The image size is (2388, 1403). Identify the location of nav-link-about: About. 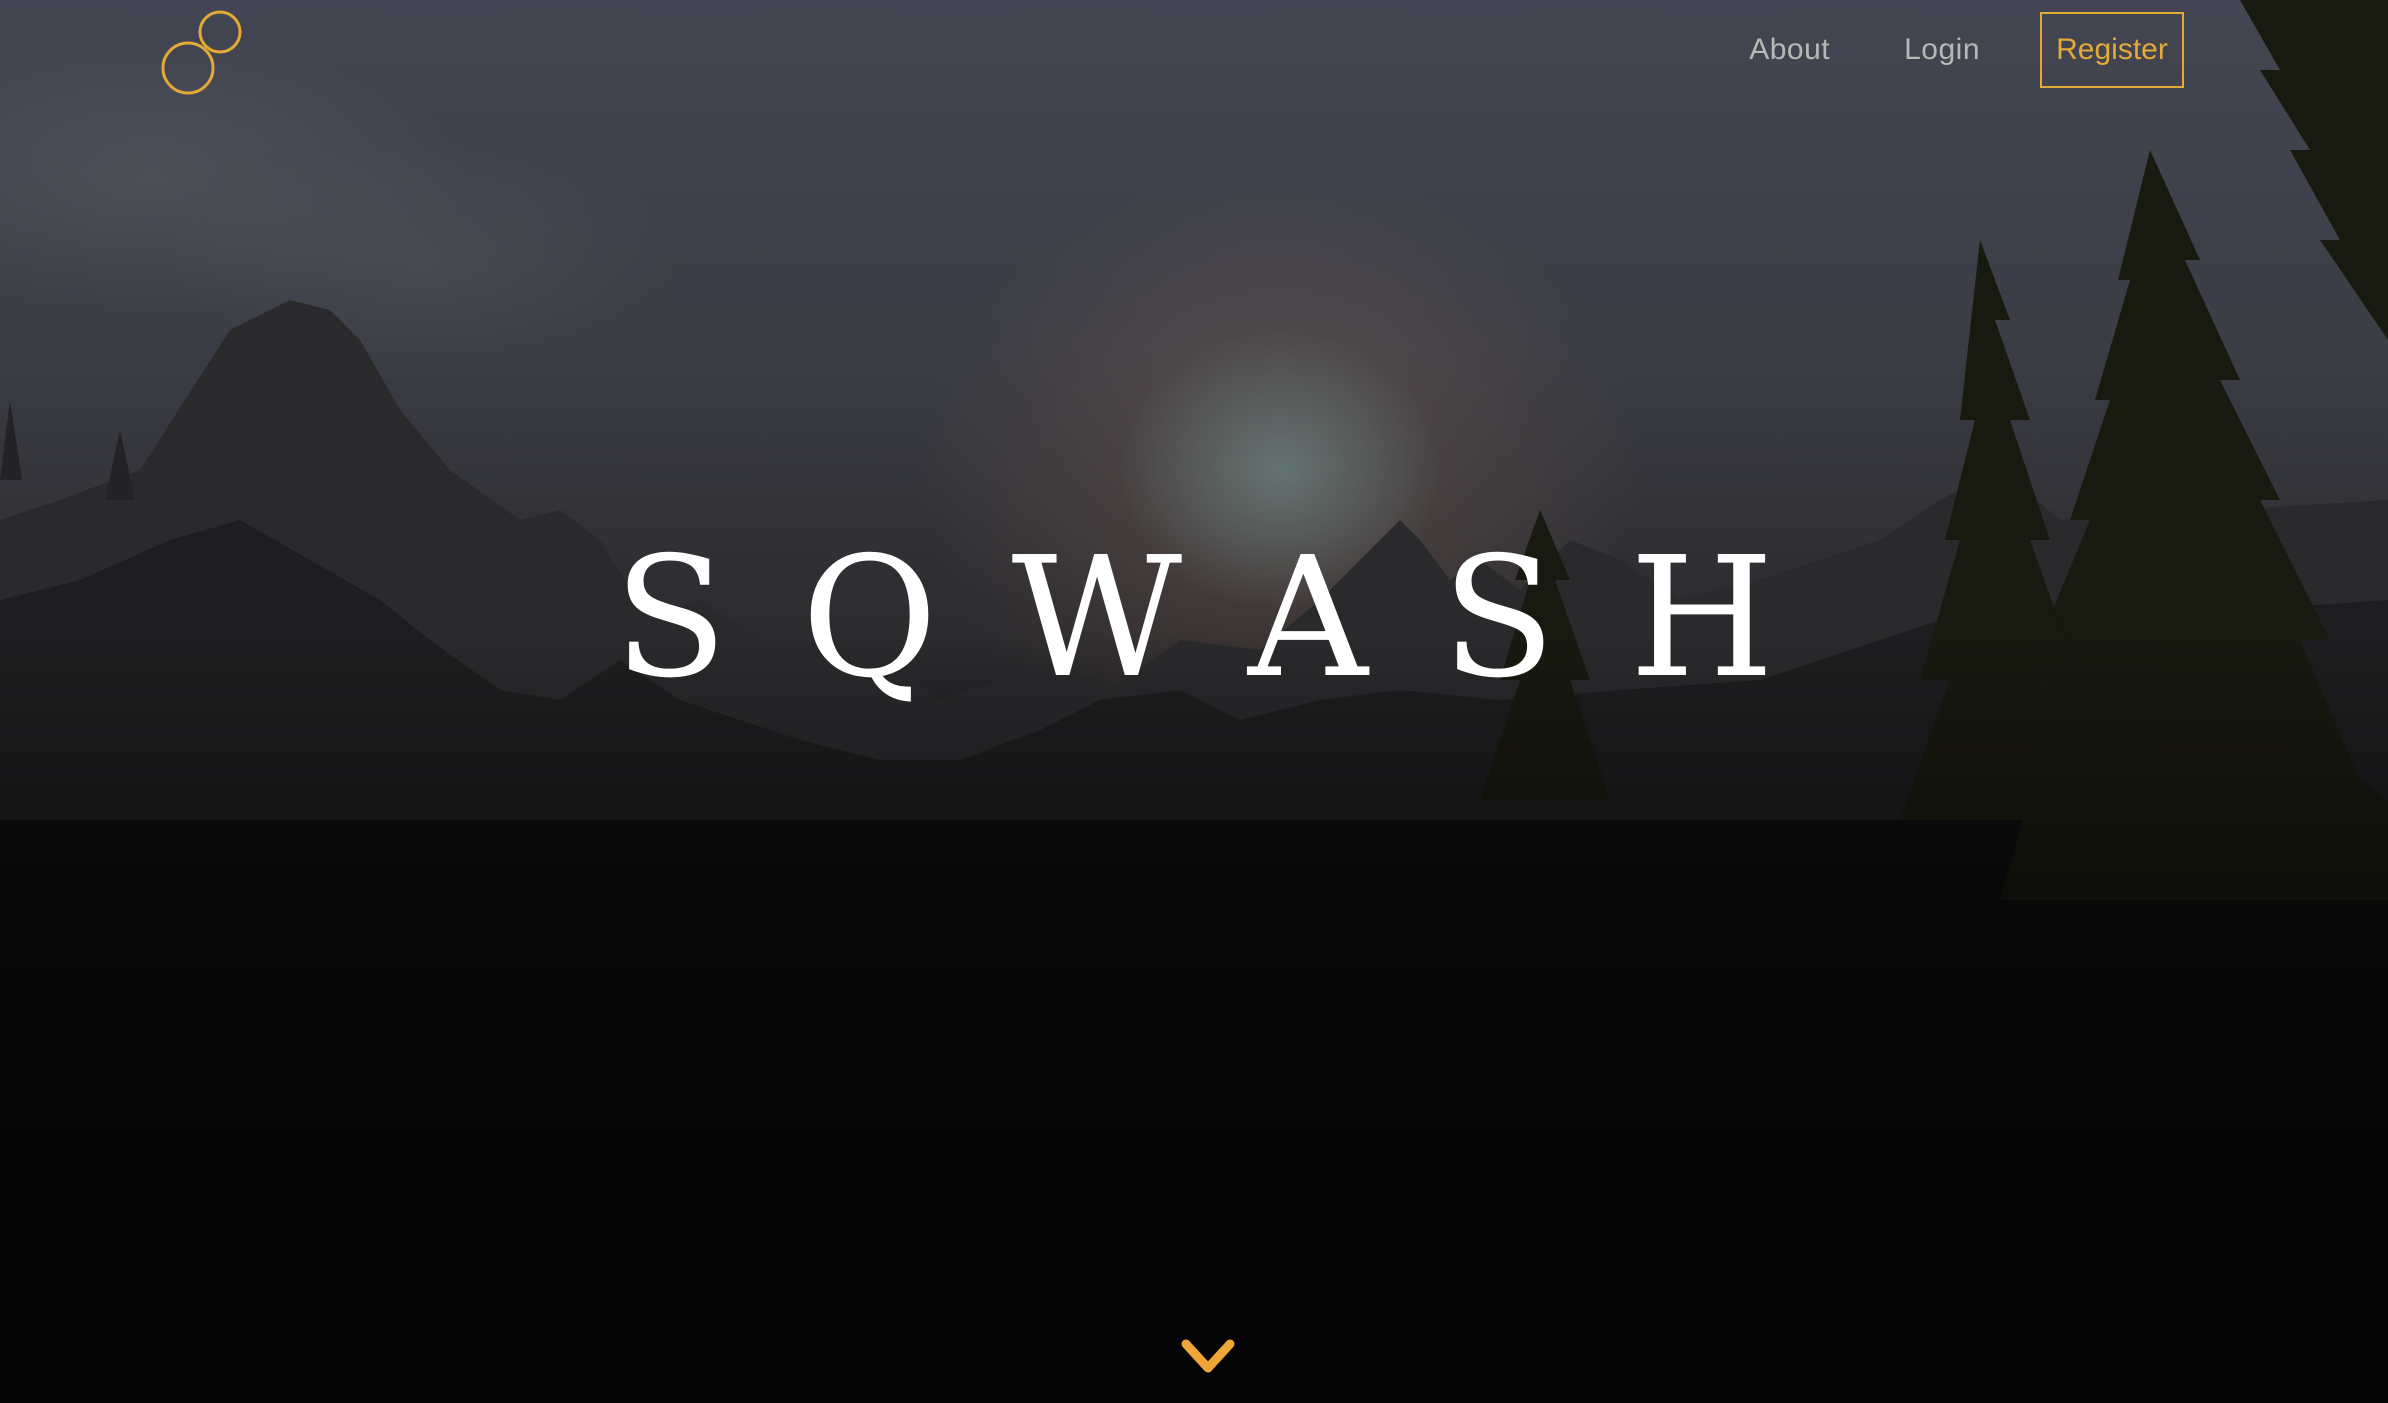
(1789, 50).